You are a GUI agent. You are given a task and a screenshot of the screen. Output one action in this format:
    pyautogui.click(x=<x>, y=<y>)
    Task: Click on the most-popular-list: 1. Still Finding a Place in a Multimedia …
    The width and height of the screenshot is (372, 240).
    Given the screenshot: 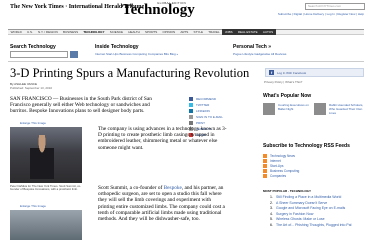 What is the action you would take?
    pyautogui.click(x=317, y=211)
    